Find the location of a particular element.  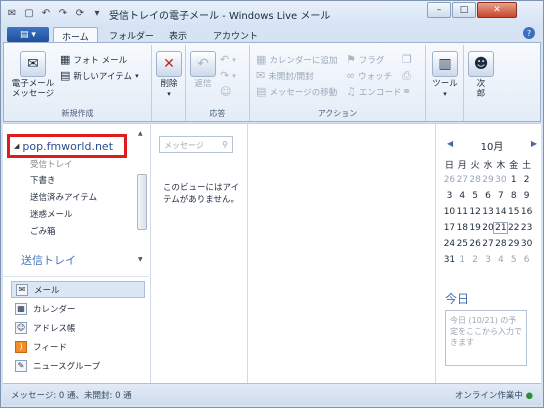

add-calendar-button: ▦ カレンダーに追加 is located at coordinates (296, 59).